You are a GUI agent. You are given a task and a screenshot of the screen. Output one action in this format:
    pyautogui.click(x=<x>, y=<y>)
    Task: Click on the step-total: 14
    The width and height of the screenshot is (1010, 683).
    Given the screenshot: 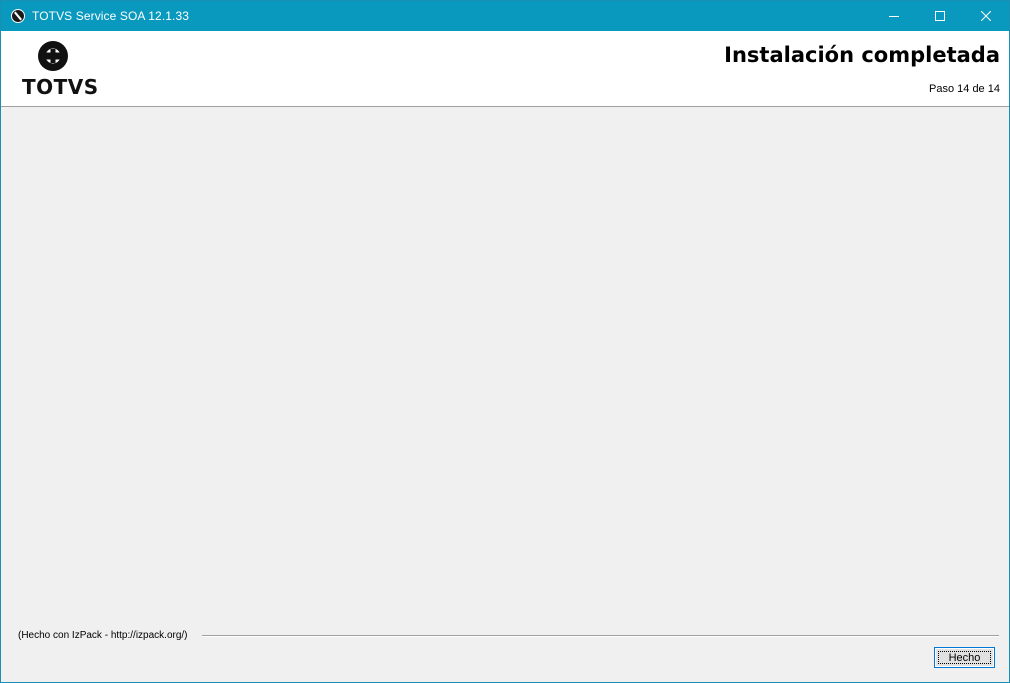 What is the action you would take?
    pyautogui.click(x=993, y=89)
    